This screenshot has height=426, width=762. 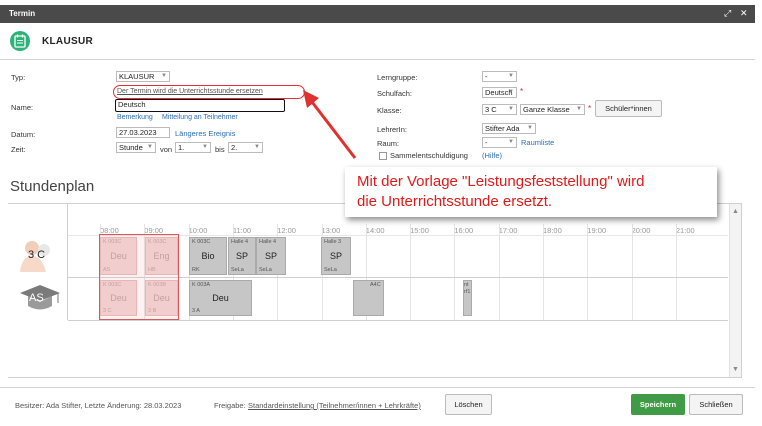 I want to click on typ-select: KLAUSUR ▼, so click(x=143, y=76).